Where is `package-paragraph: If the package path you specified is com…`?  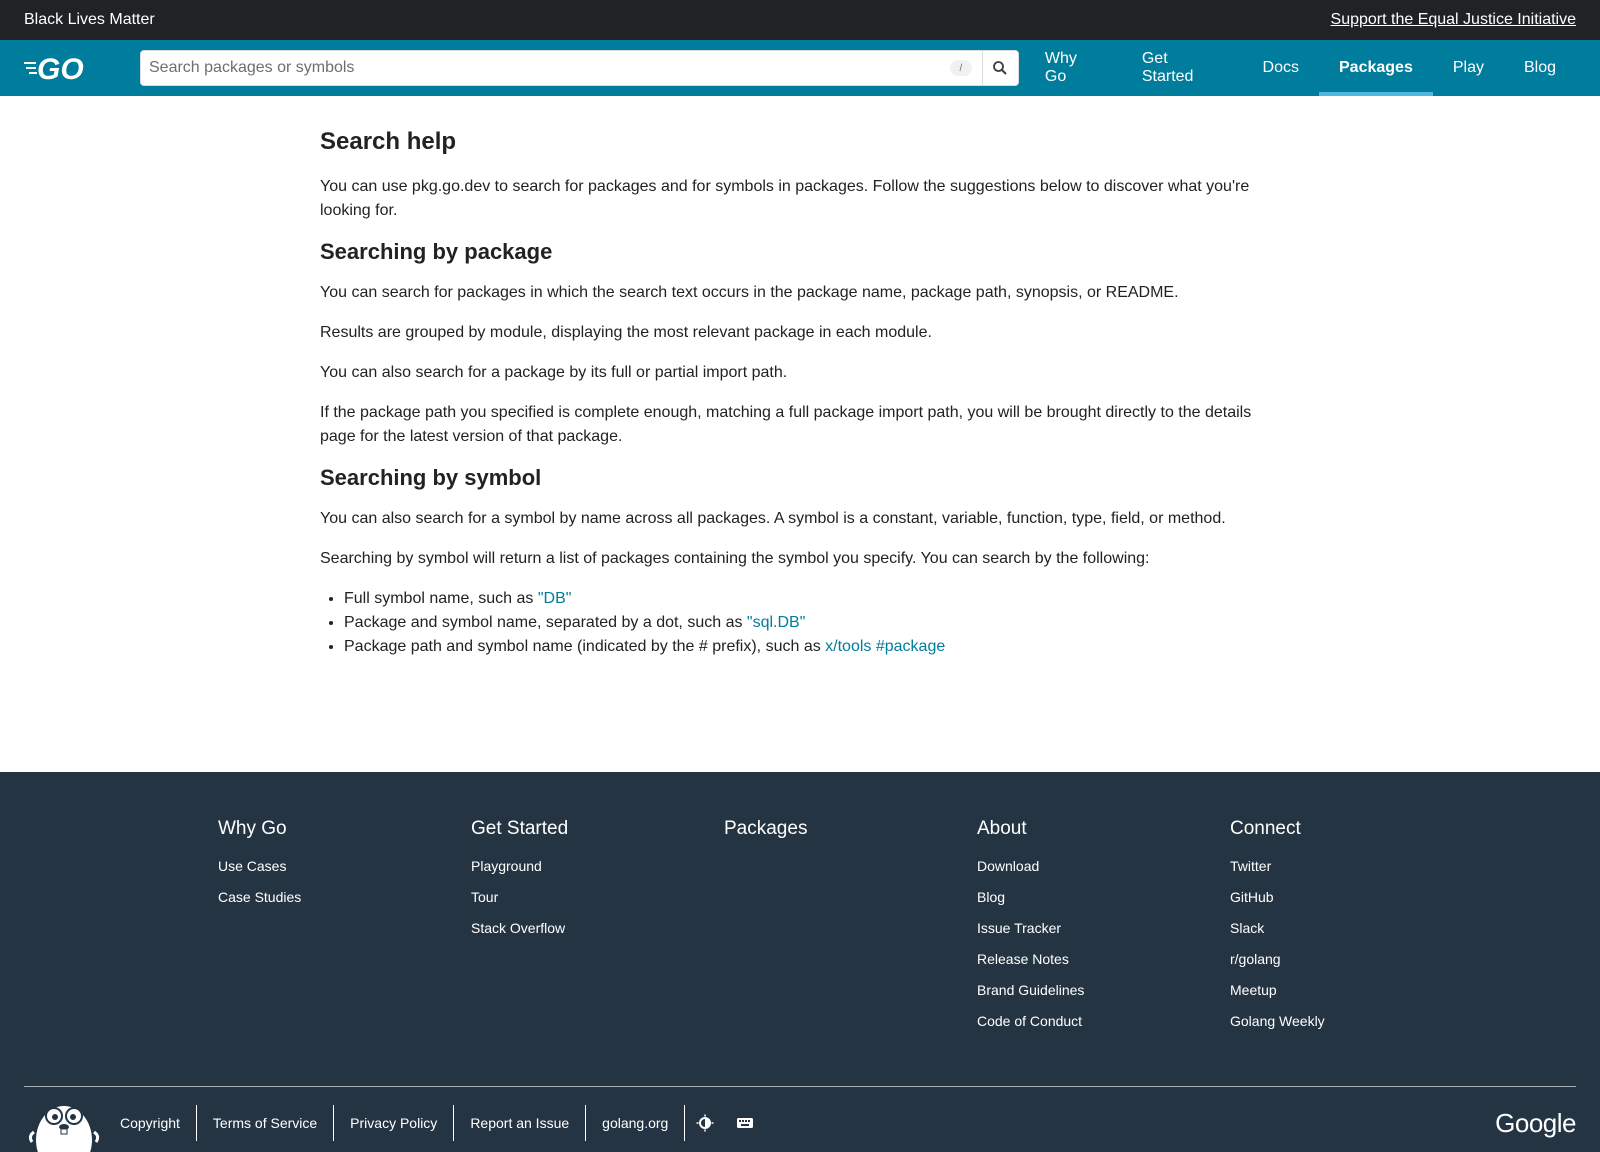 package-paragraph: If the package path you specified is com… is located at coordinates (786, 424).